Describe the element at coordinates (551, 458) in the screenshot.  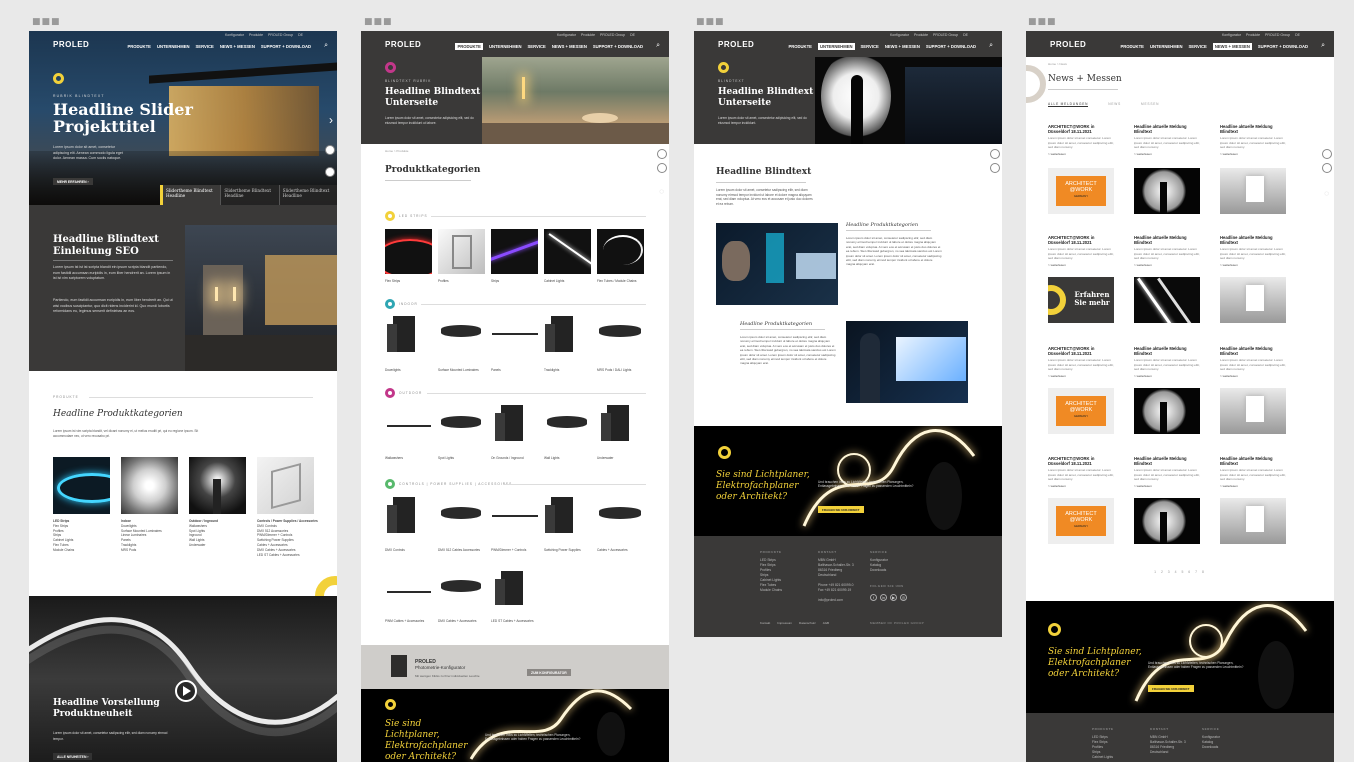
I see `product-label: Wall Lights` at that location.